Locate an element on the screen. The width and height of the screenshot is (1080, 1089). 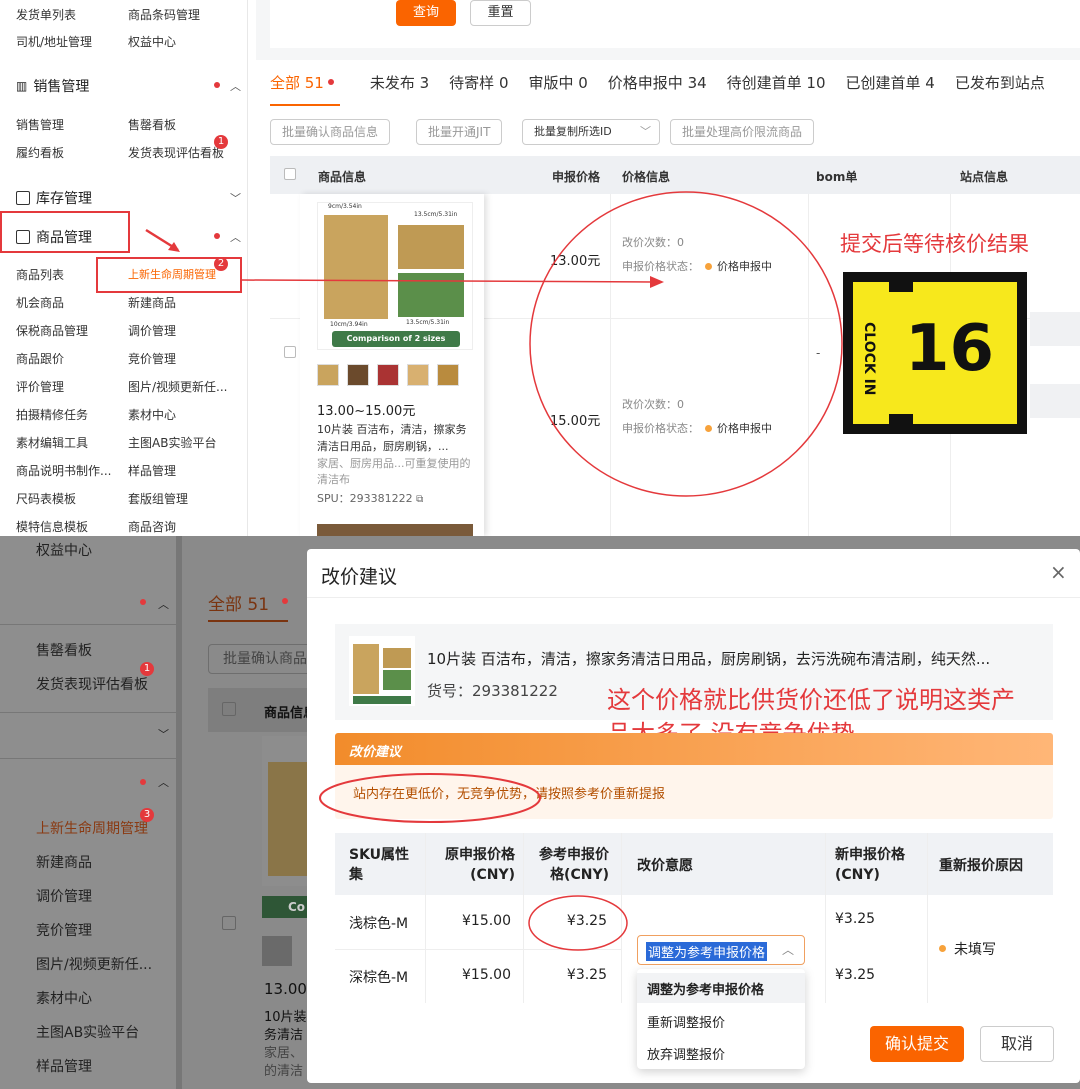
product-price: 13.00 is located at coordinates (285, 989).